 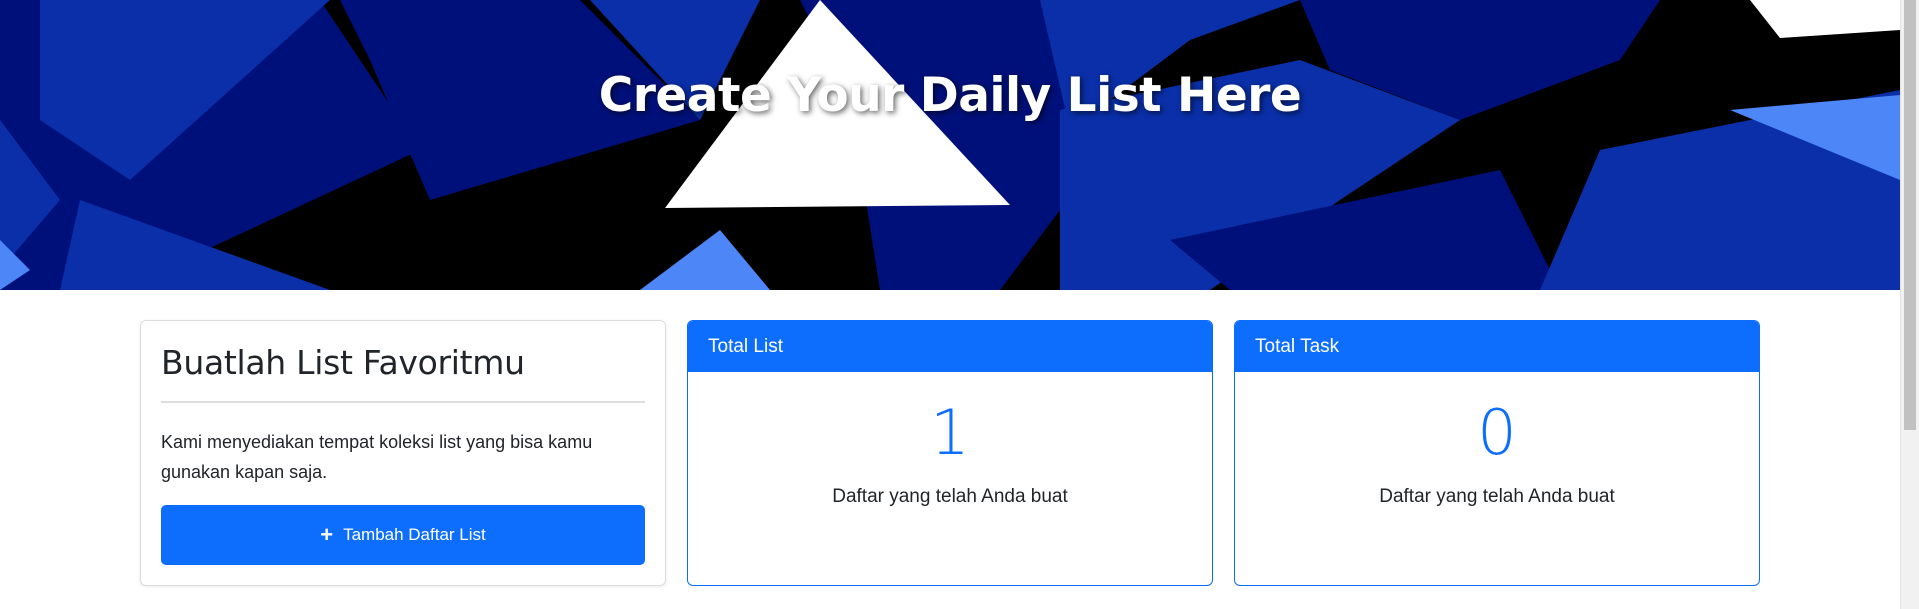 What do you see at coordinates (327, 534) in the screenshot?
I see `plus-icon: +` at bounding box center [327, 534].